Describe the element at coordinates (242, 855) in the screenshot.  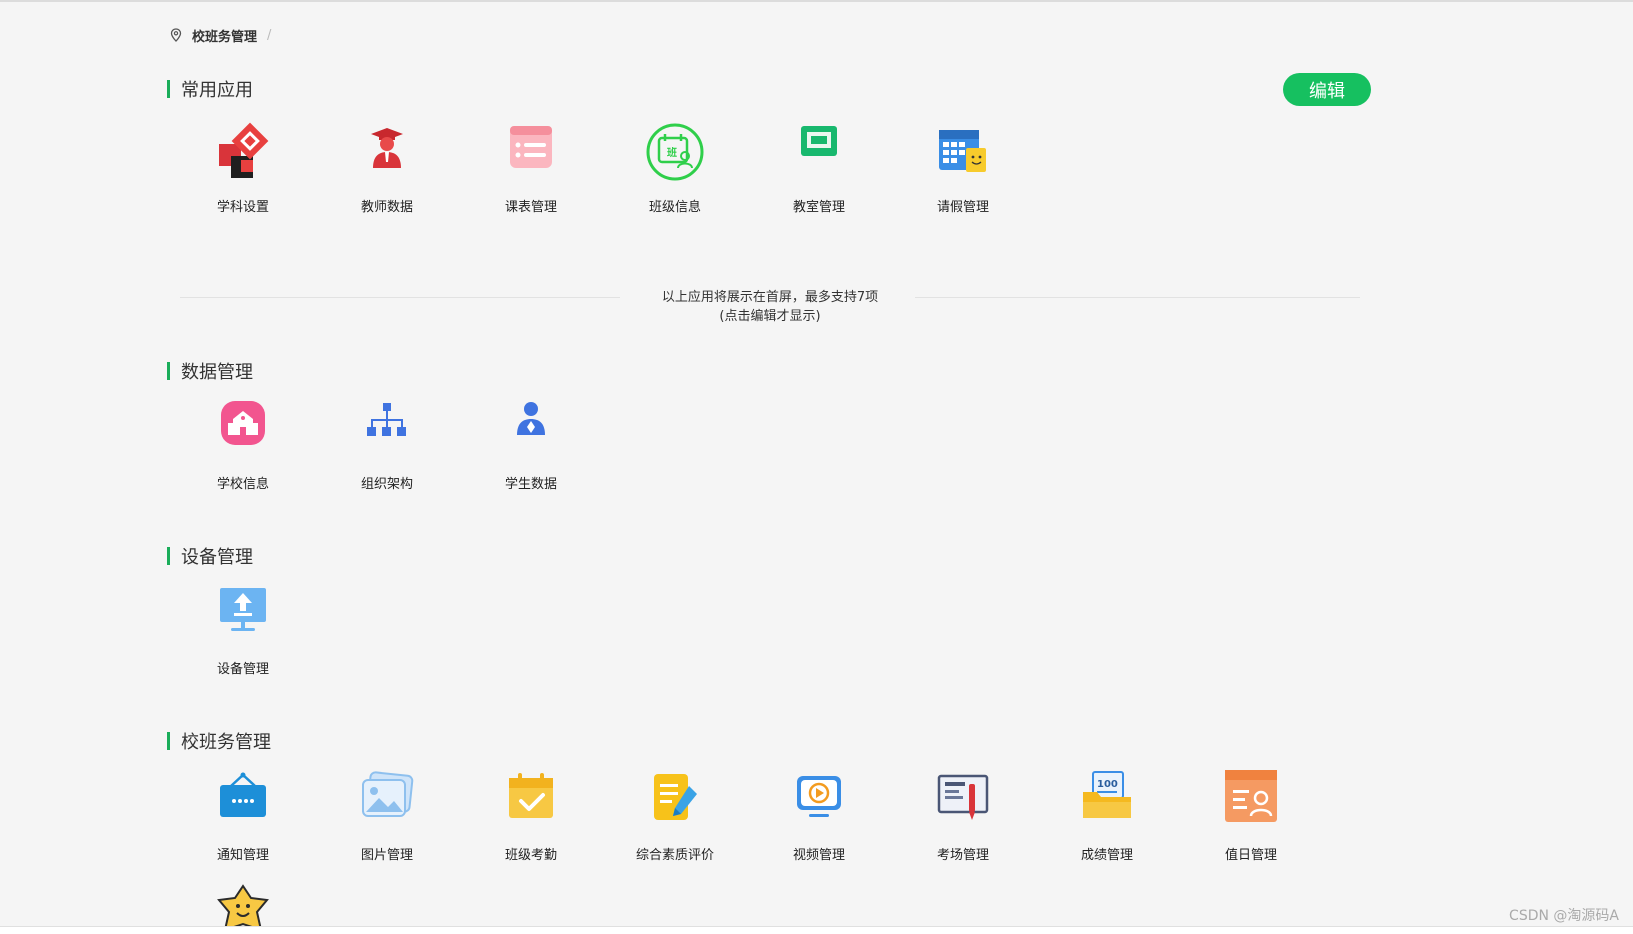
I see `app-label: 通知管理` at that location.